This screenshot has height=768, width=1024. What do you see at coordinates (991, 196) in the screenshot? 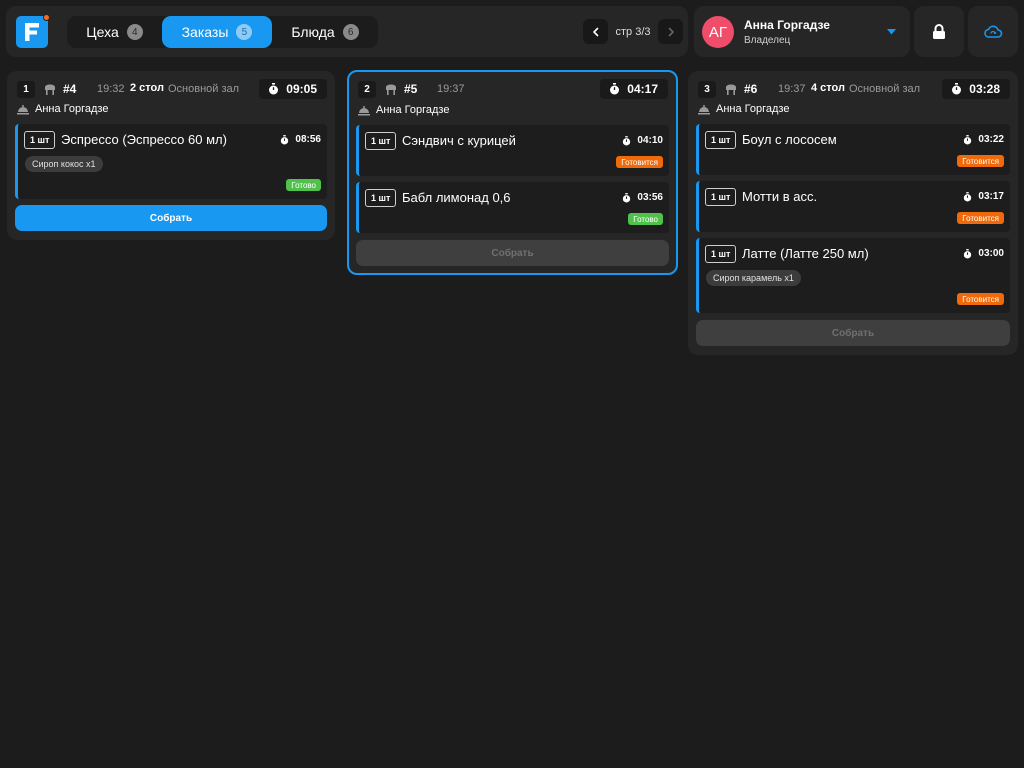
I see `item-timer-value: 03:17` at bounding box center [991, 196].